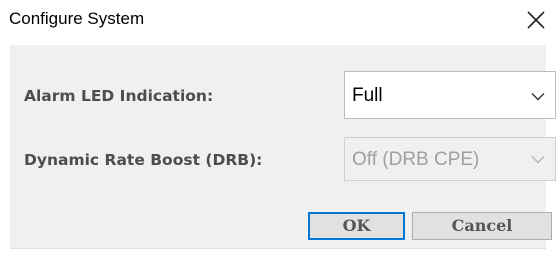 The height and width of the screenshot is (260, 556). Describe the element at coordinates (367, 95) in the screenshot. I see `alarm-led-value: Full` at that location.